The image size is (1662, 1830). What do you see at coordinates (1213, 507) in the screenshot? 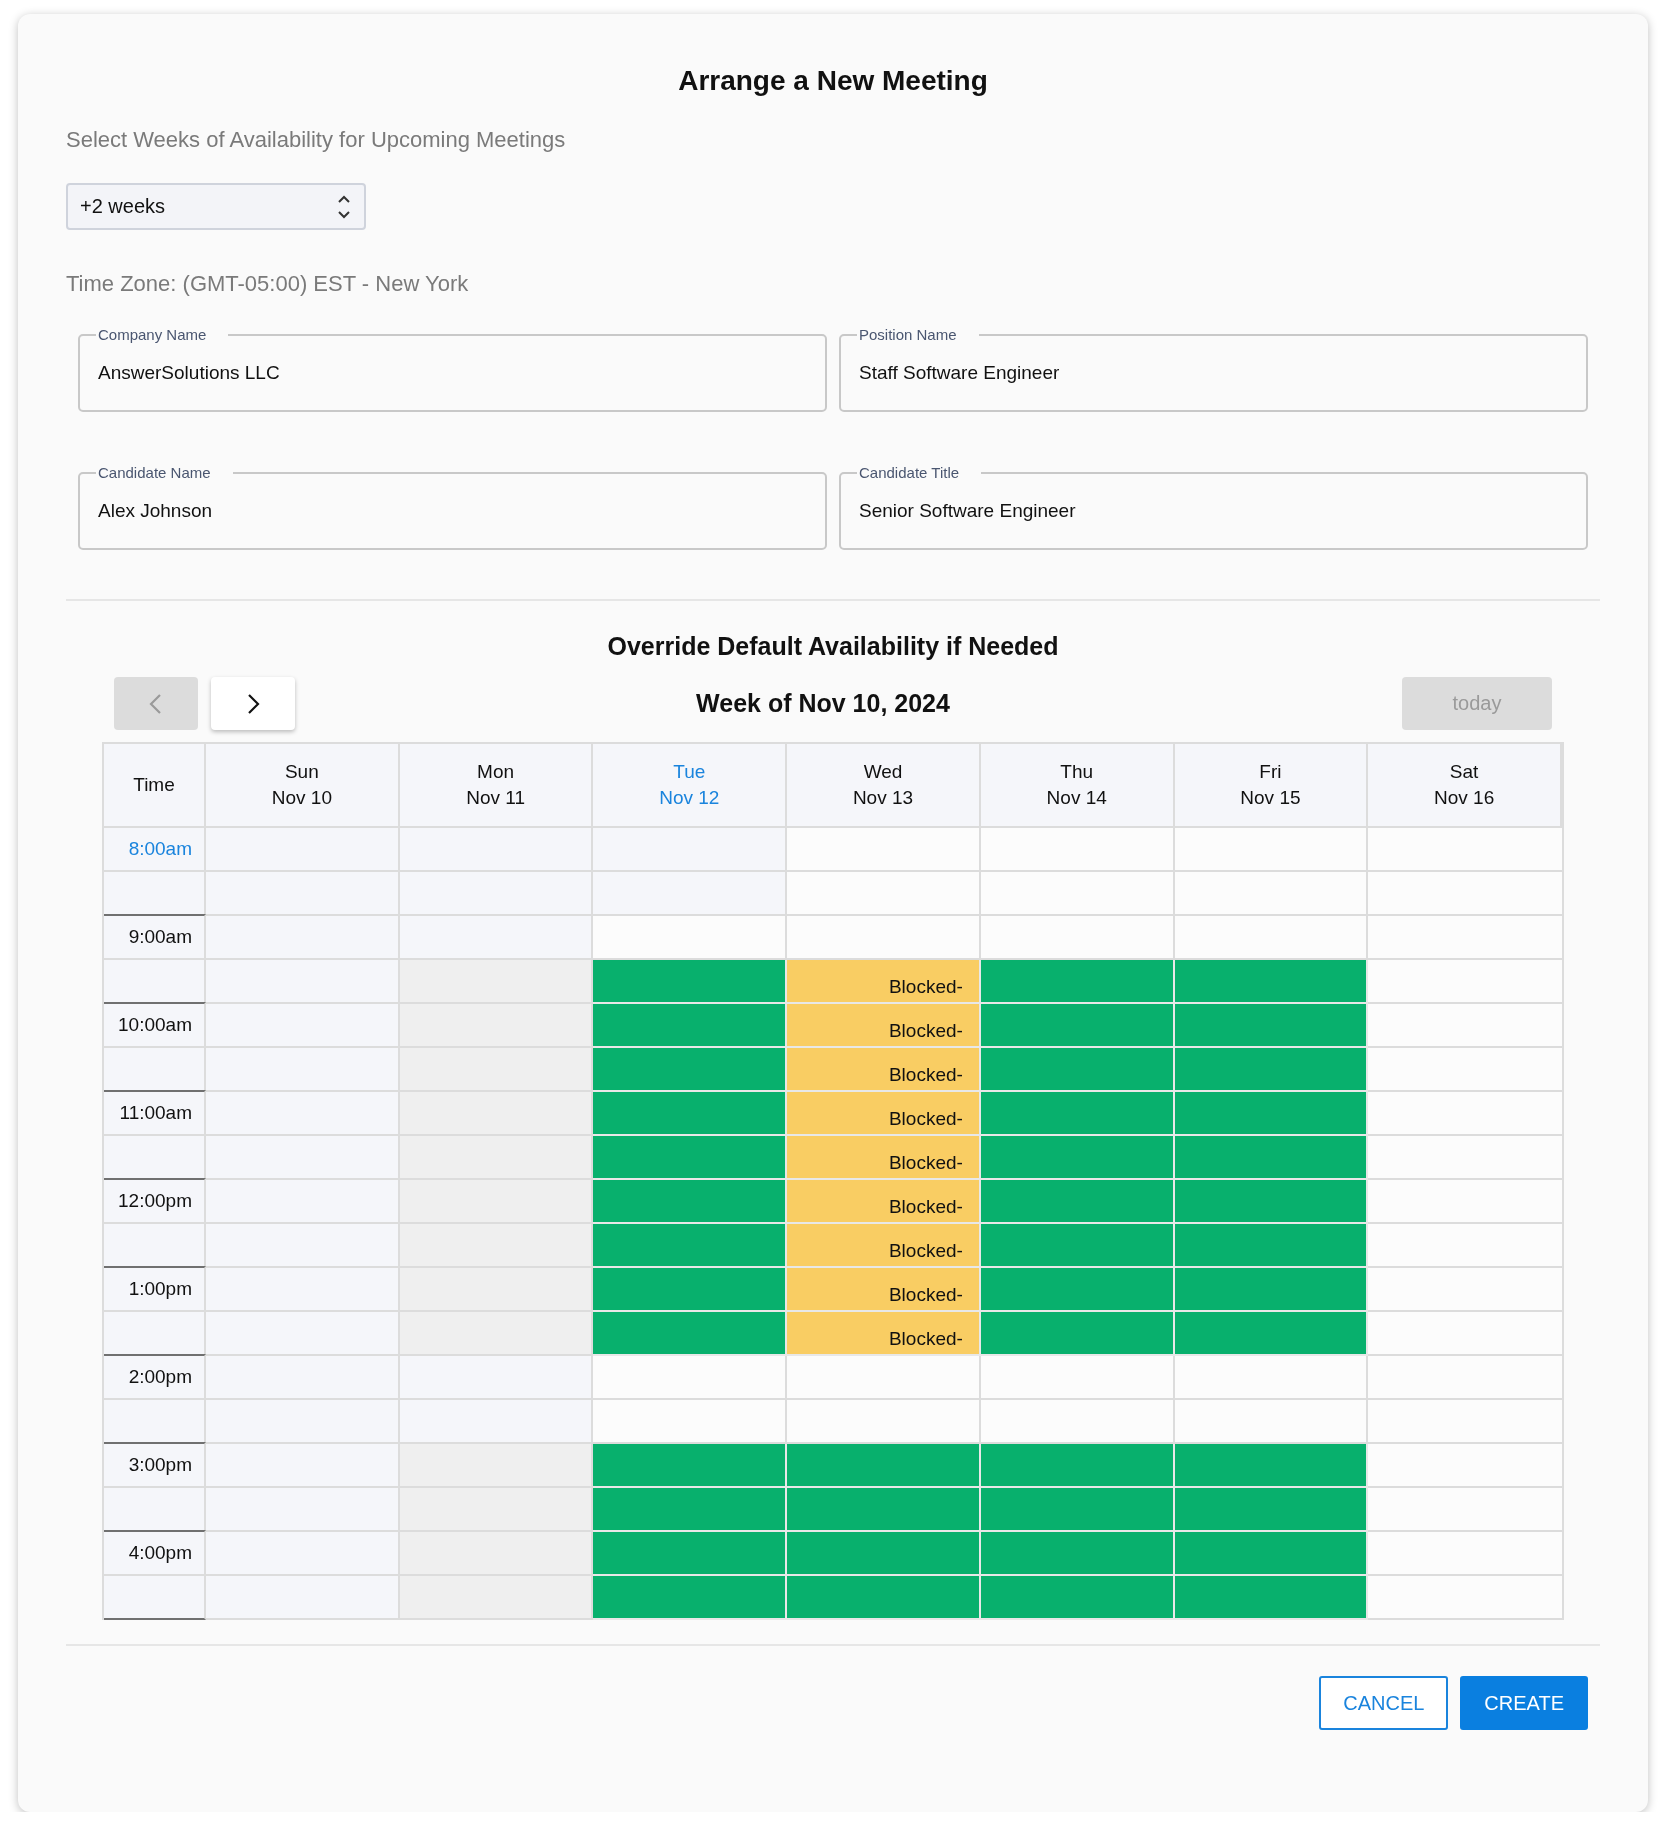
I see `text-field: Candidate Title Senior Software Engineer` at bounding box center [1213, 507].